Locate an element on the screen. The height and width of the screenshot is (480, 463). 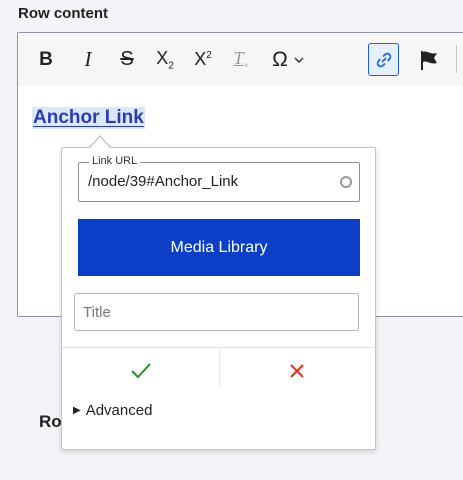
link-url-field: Link URL /node/39#Anchor_Link is located at coordinates (219, 178).